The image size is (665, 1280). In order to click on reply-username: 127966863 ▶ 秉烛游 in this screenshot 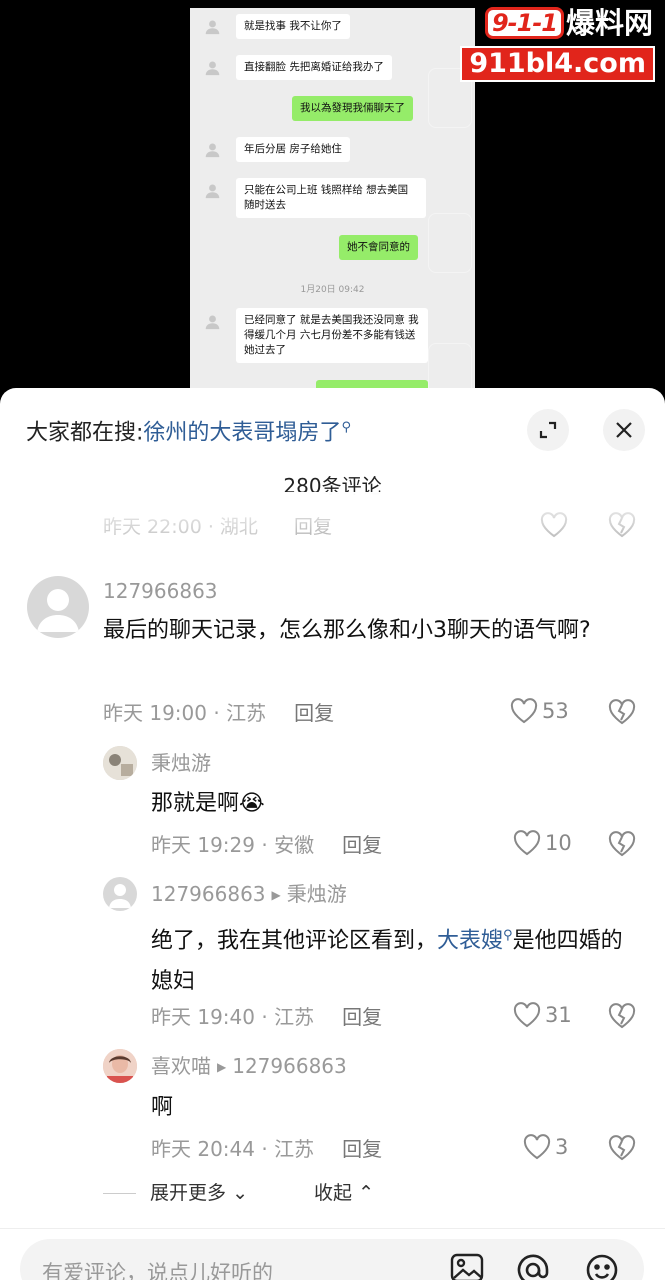, I will do `click(249, 894)`.